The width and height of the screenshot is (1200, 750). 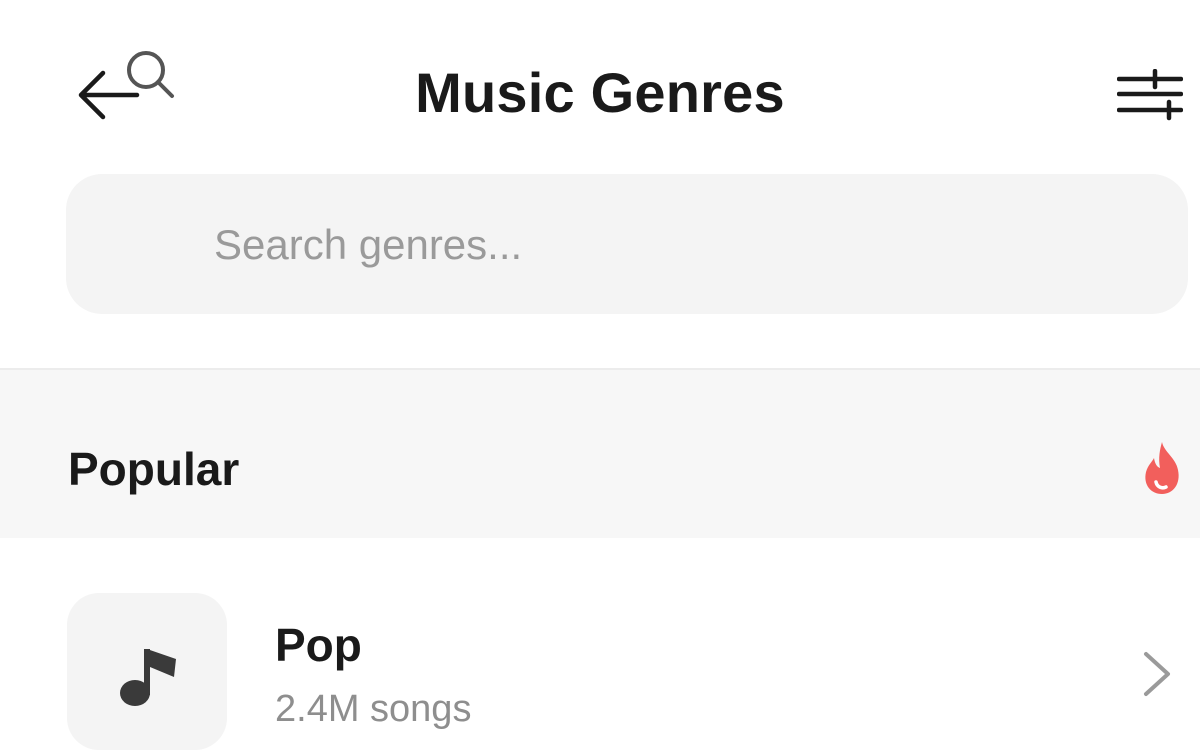 I want to click on filter-button, so click(x=1150, y=95).